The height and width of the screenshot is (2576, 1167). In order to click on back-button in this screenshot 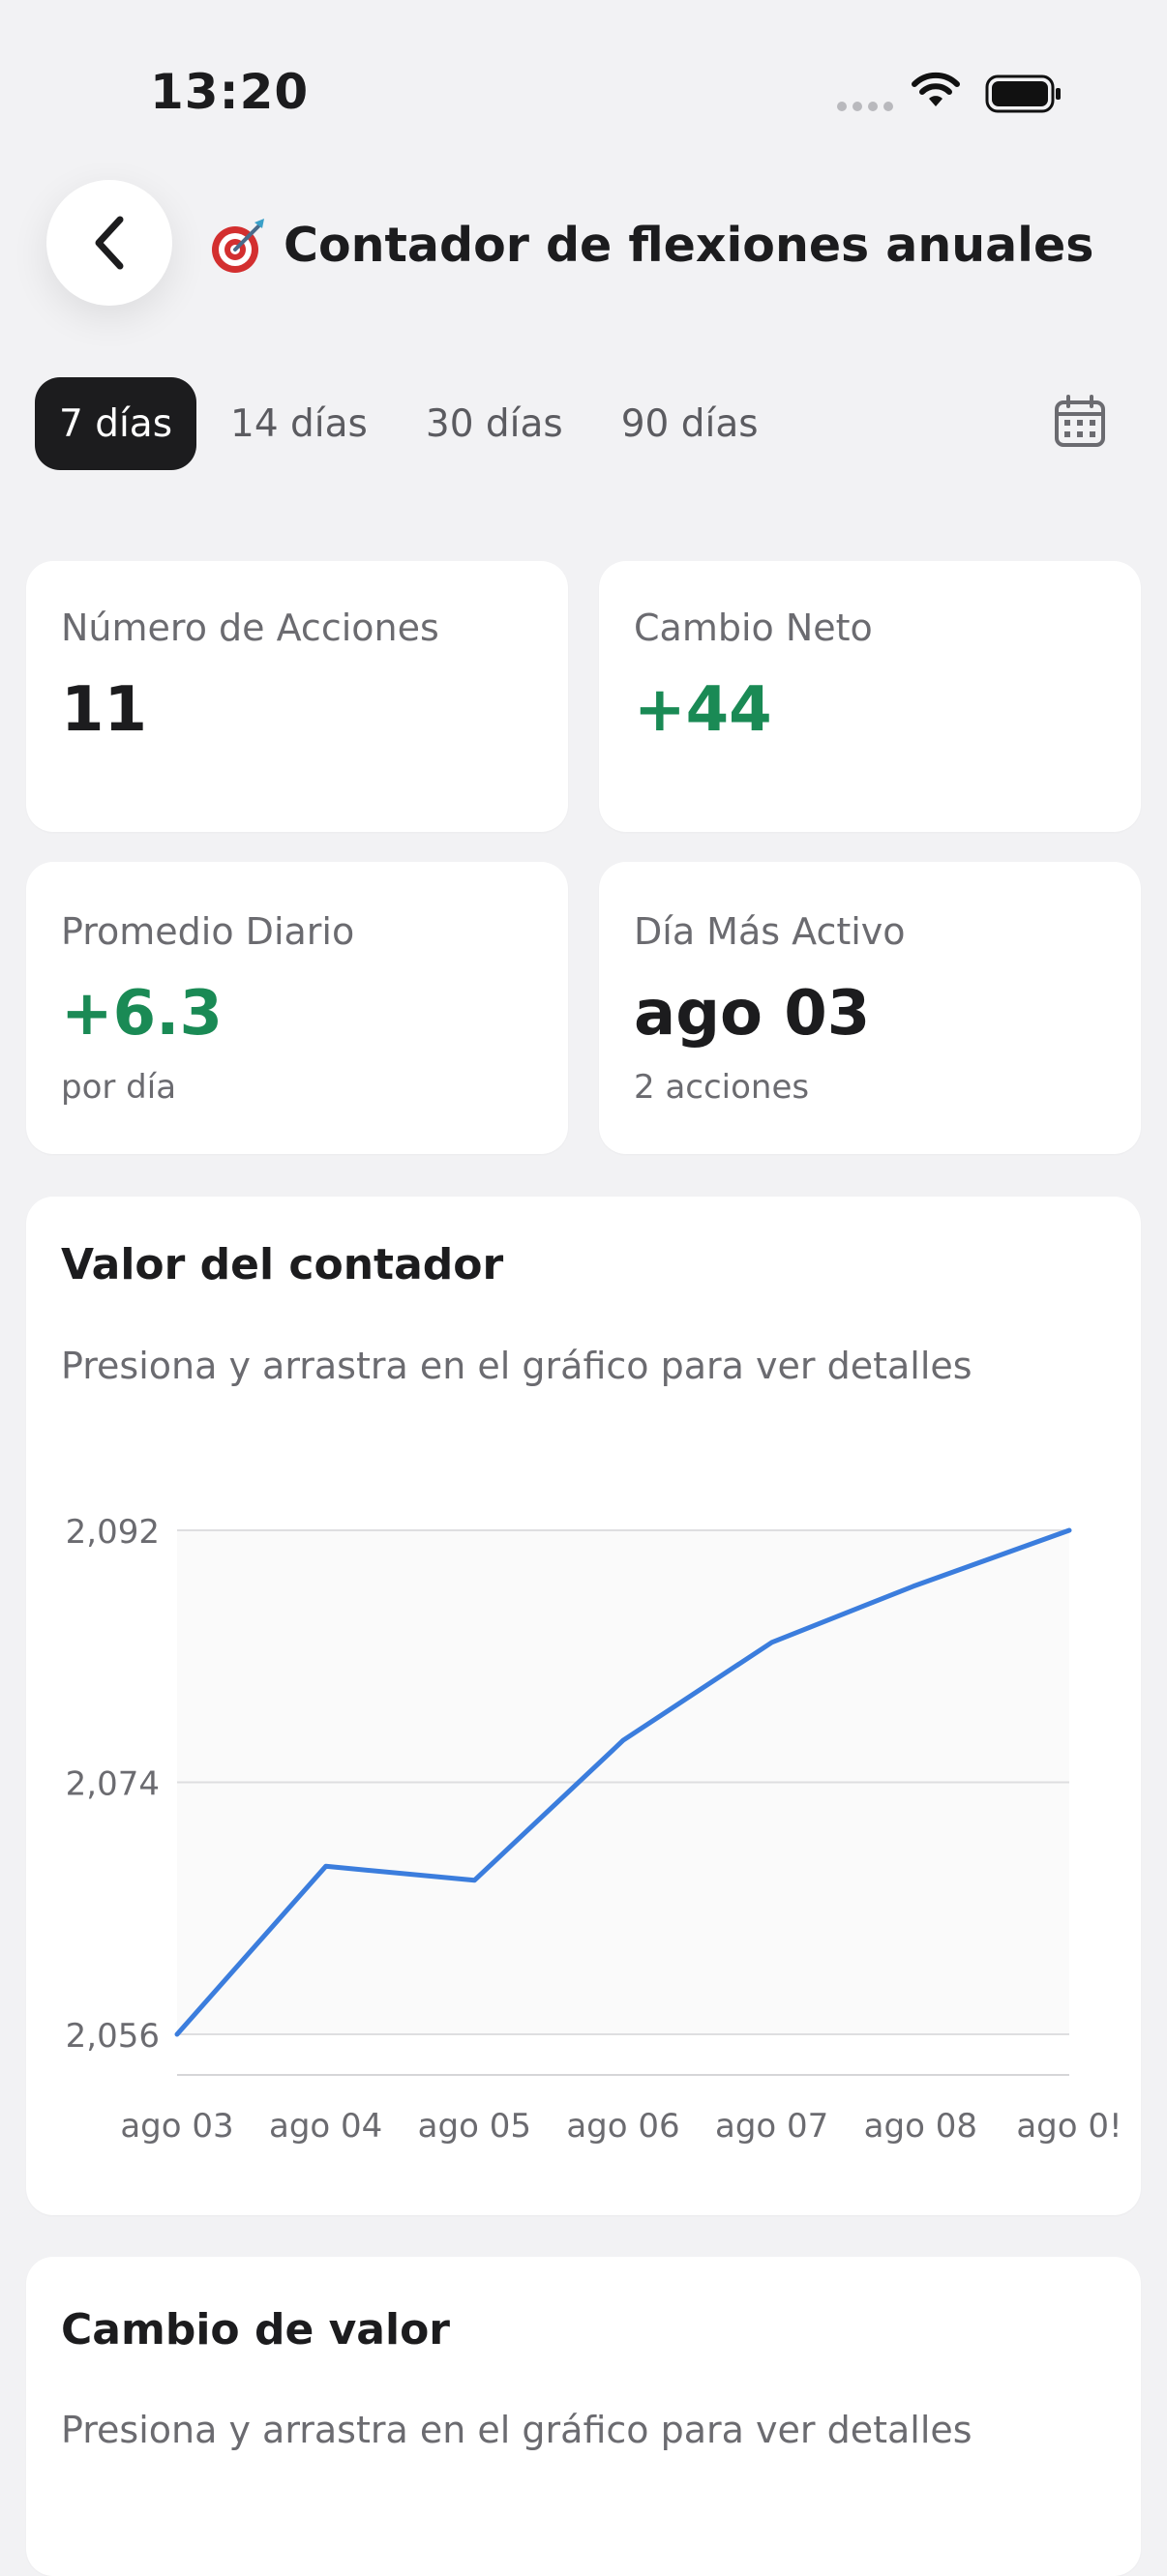, I will do `click(109, 243)`.